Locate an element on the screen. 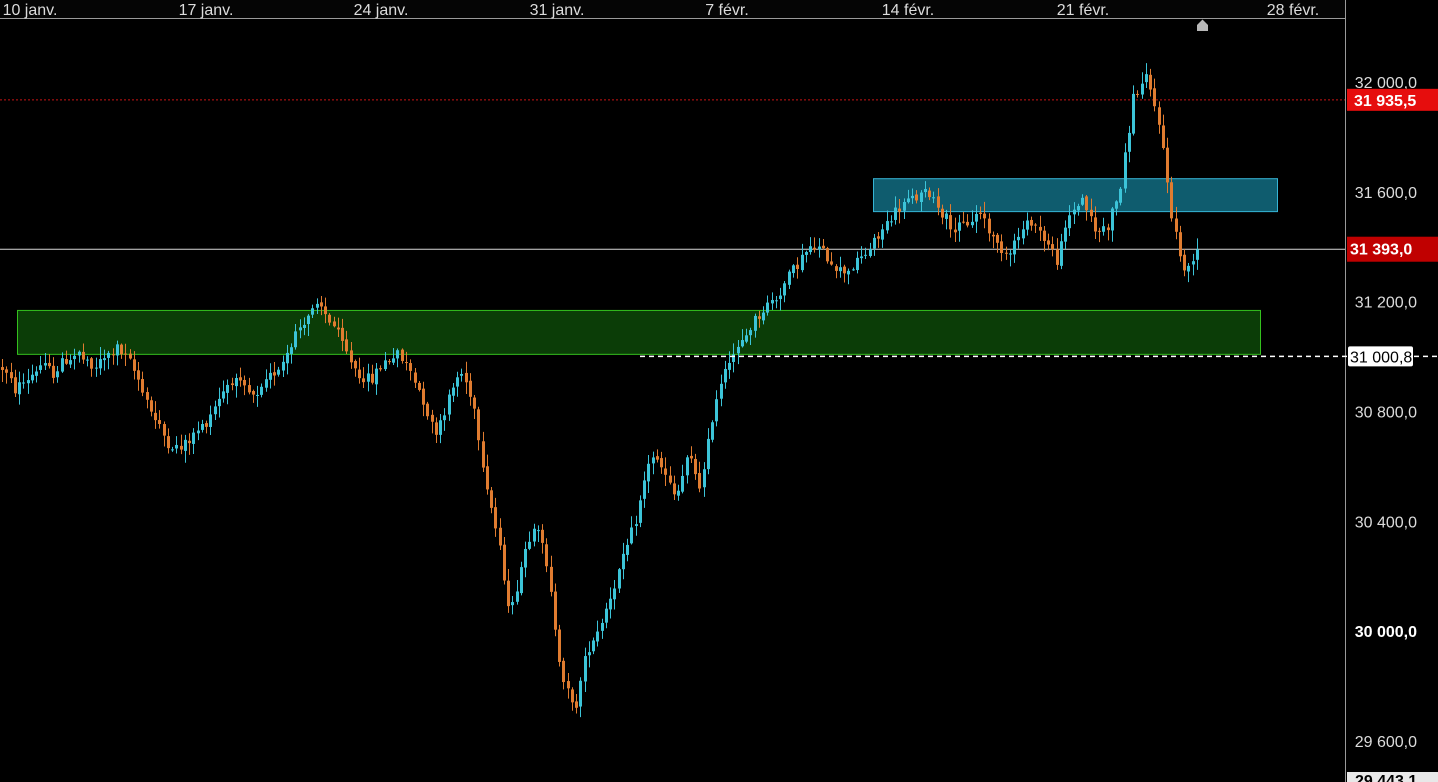 This screenshot has width=1438, height=782. crosshair-price-tag-label: 31 393,0 is located at coordinates (1381, 250).